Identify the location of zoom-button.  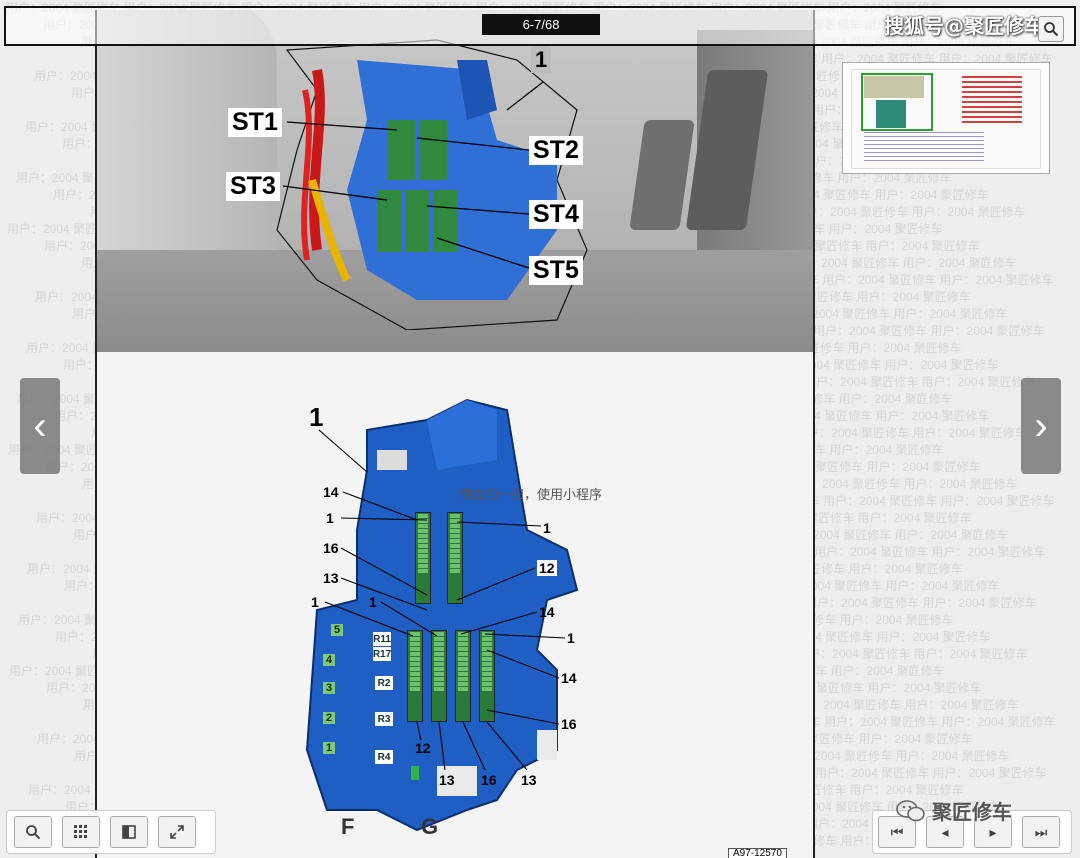
(33, 832).